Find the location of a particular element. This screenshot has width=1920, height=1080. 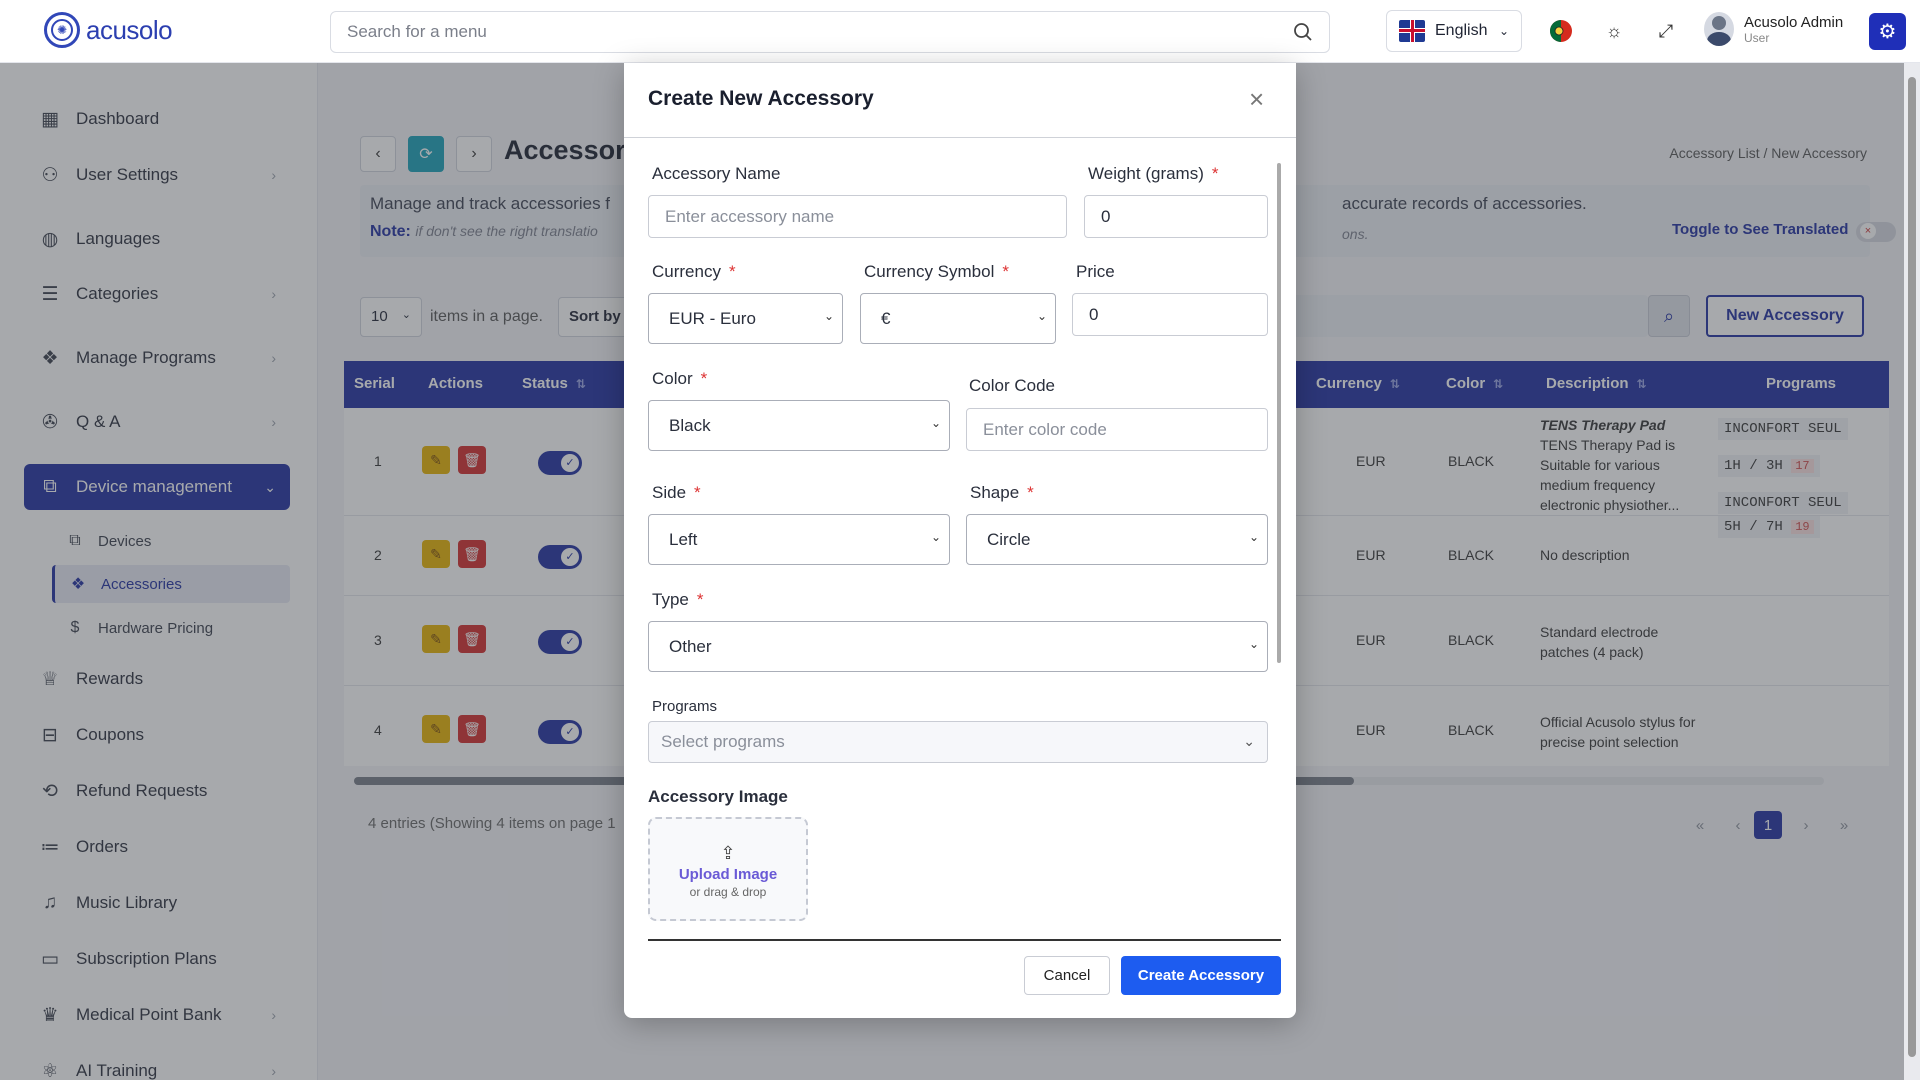

upload-icon: ⇪ is located at coordinates (728, 853).